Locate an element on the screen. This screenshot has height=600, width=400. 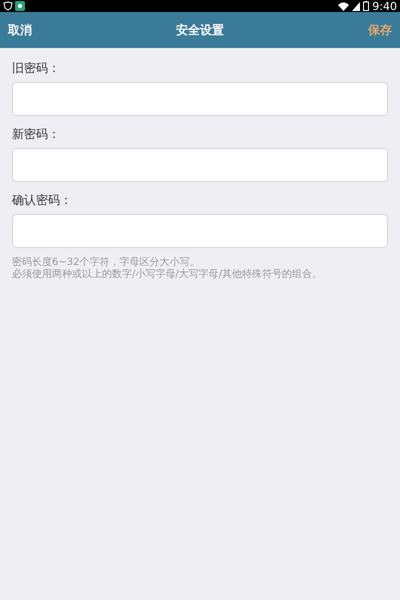
shield-icon is located at coordinates (8, 6).